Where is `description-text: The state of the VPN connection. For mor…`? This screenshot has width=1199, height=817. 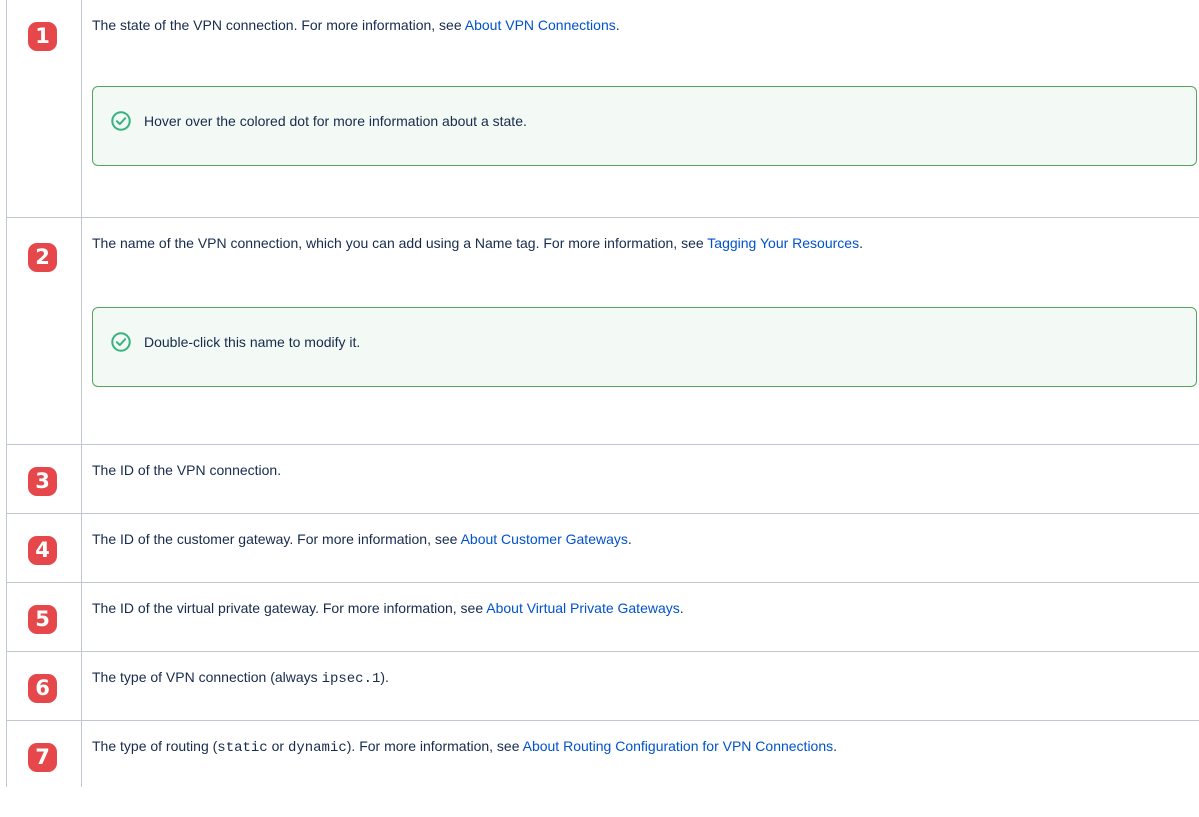
description-text: The state of the VPN connection. For mor… is located at coordinates (278, 25).